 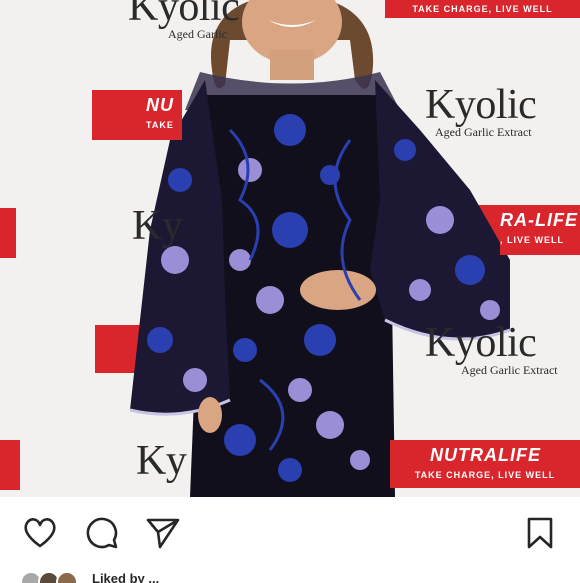 What do you see at coordinates (509, 370) in the screenshot?
I see `kyolic-tagline-mid: Aged Garlic Extract` at bounding box center [509, 370].